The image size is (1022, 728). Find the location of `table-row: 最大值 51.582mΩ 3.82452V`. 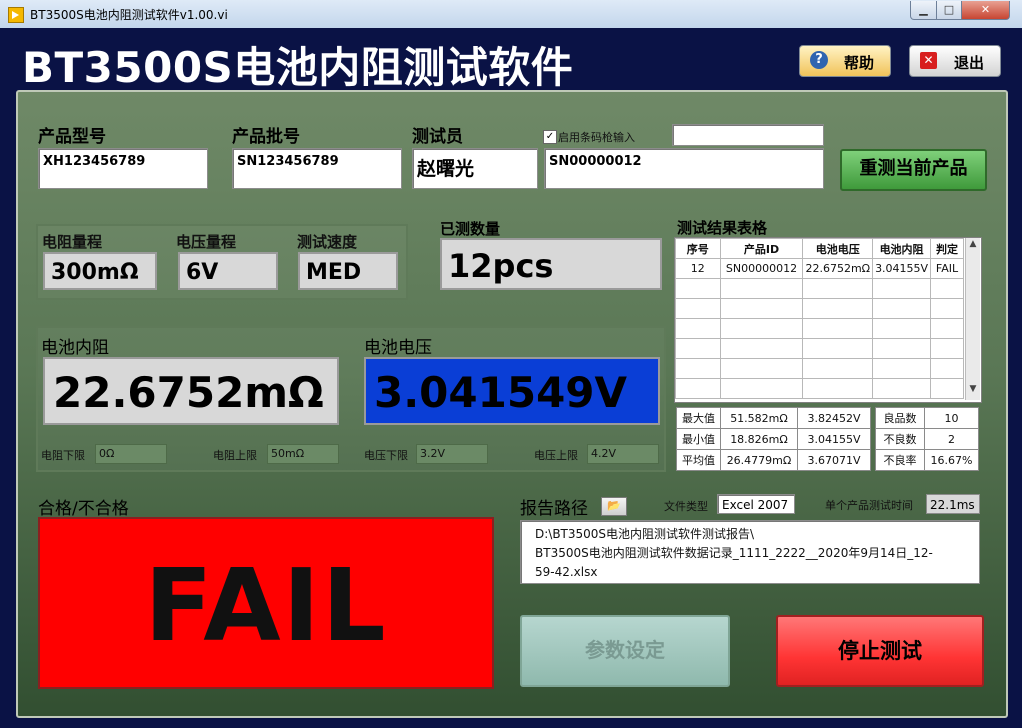

table-row: 最大值 51.582mΩ 3.82452V is located at coordinates (773, 418).